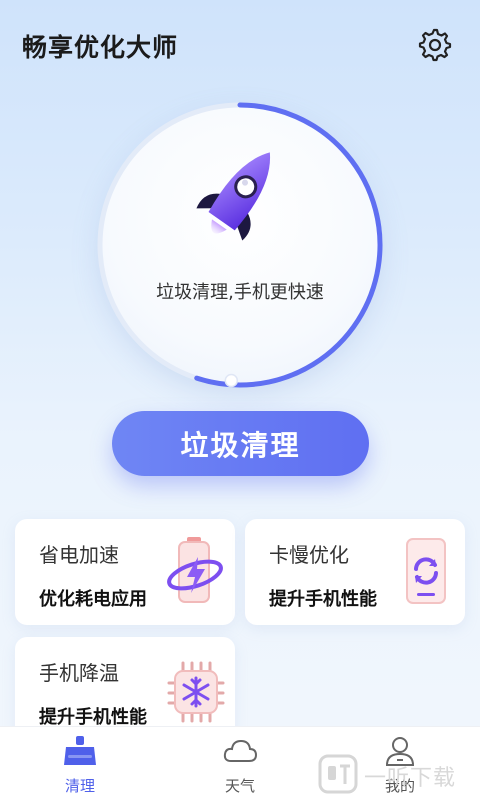  What do you see at coordinates (240, 45) in the screenshot?
I see `app-header: 畅享优化大师` at bounding box center [240, 45].